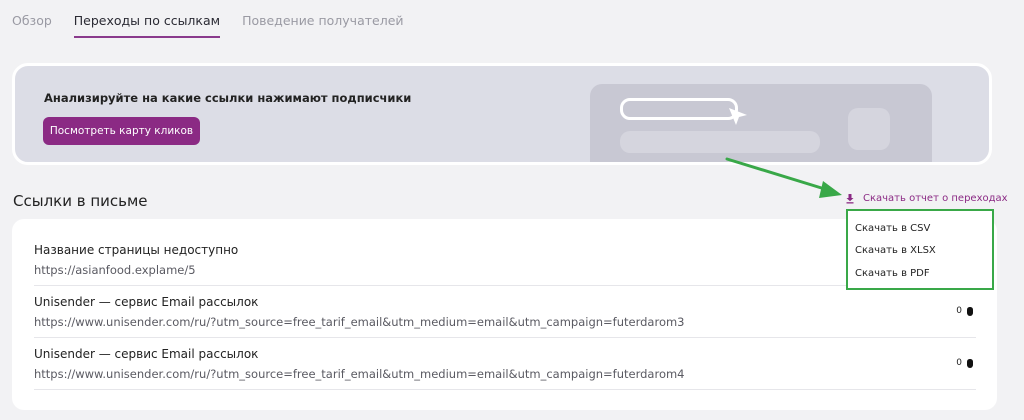  I want to click on download-report-link: Скачать отчет о переходах, so click(926, 198).